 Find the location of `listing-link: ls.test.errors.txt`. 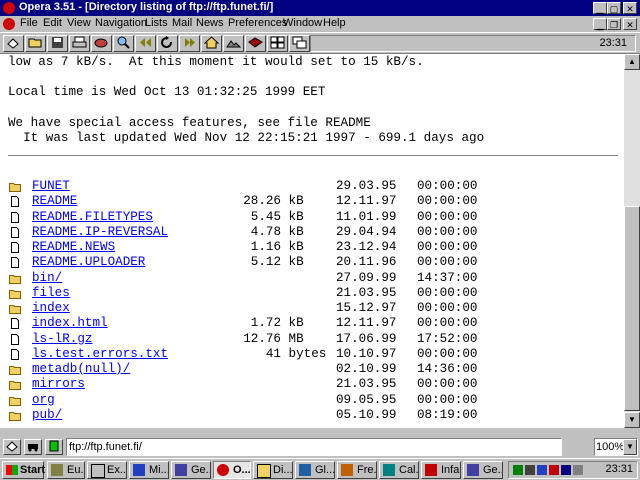

listing-link: ls.test.errors.txt is located at coordinates (100, 354).